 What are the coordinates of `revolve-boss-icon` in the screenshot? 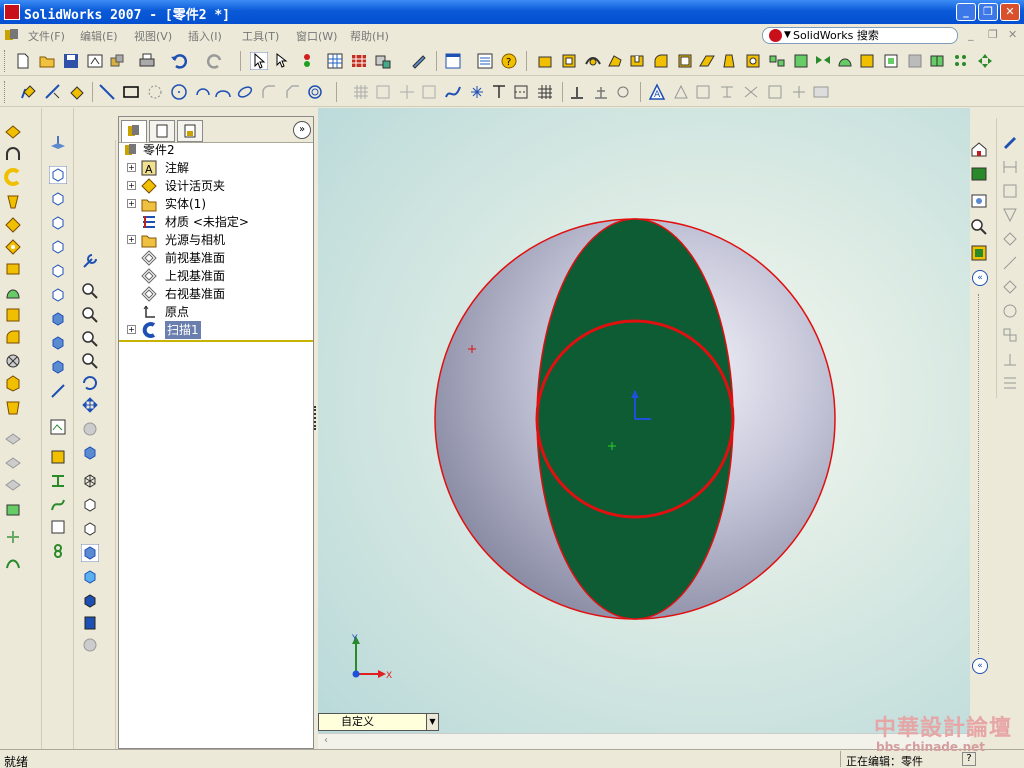 It's located at (13, 155).